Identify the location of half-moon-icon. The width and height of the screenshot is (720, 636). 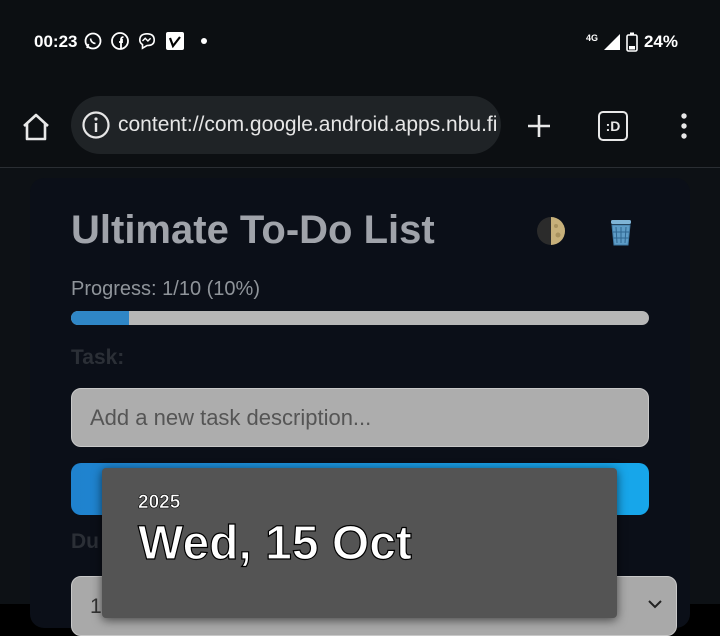
(551, 231).